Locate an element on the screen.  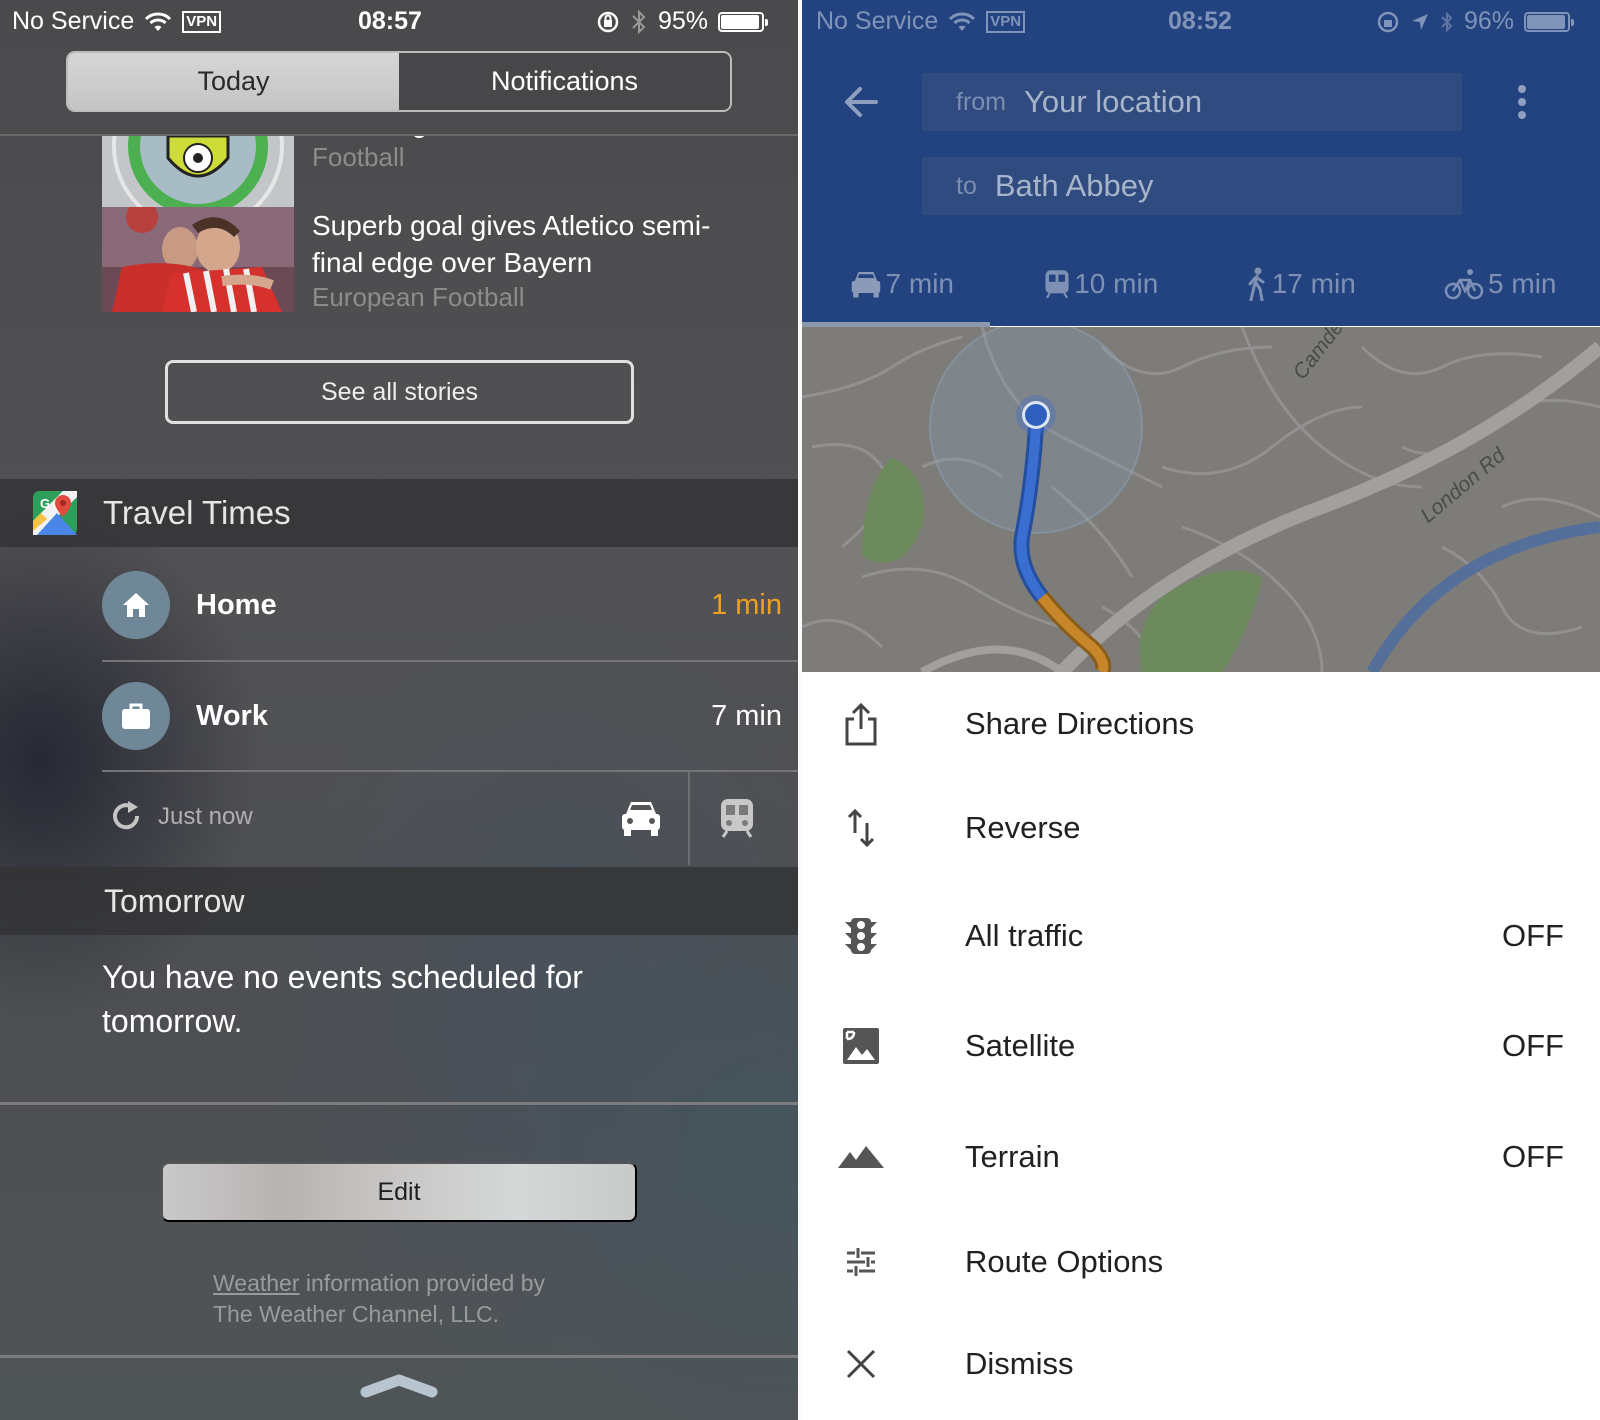
menu-item-dismiss: Dismiss is located at coordinates (1201, 1364).